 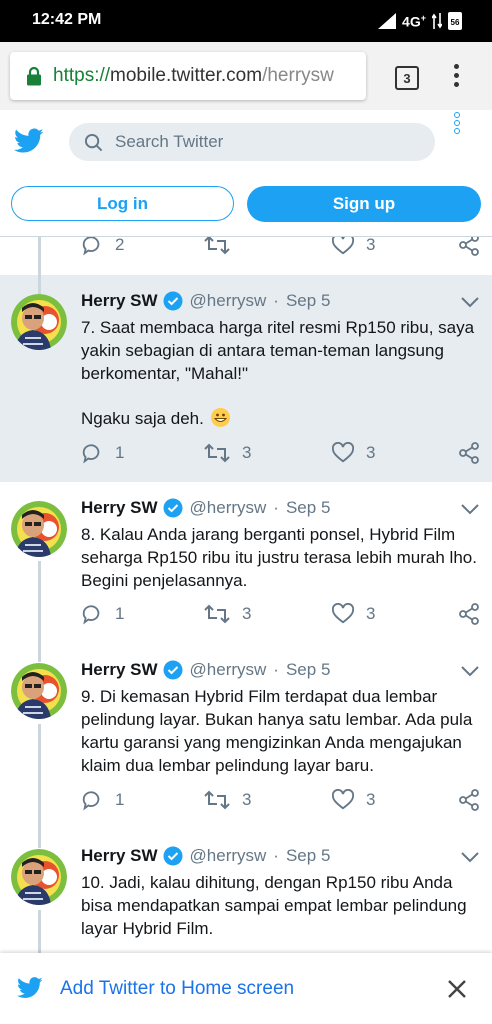 I want to click on browser-toolbar: https://mobile.twitter.com/herrysw 3, so click(x=246, y=76).